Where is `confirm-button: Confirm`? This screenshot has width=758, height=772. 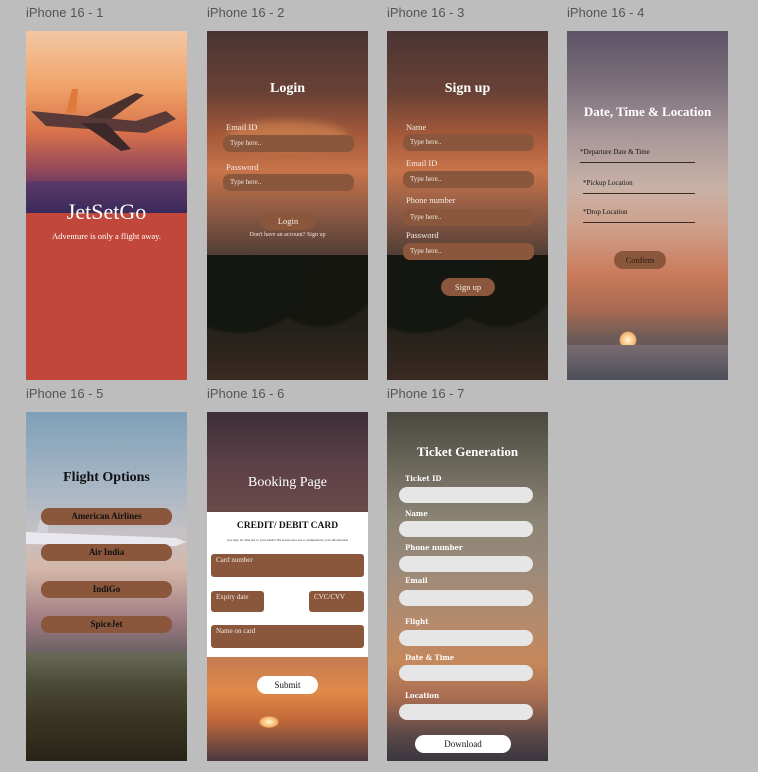
confirm-button: Confirm is located at coordinates (640, 260).